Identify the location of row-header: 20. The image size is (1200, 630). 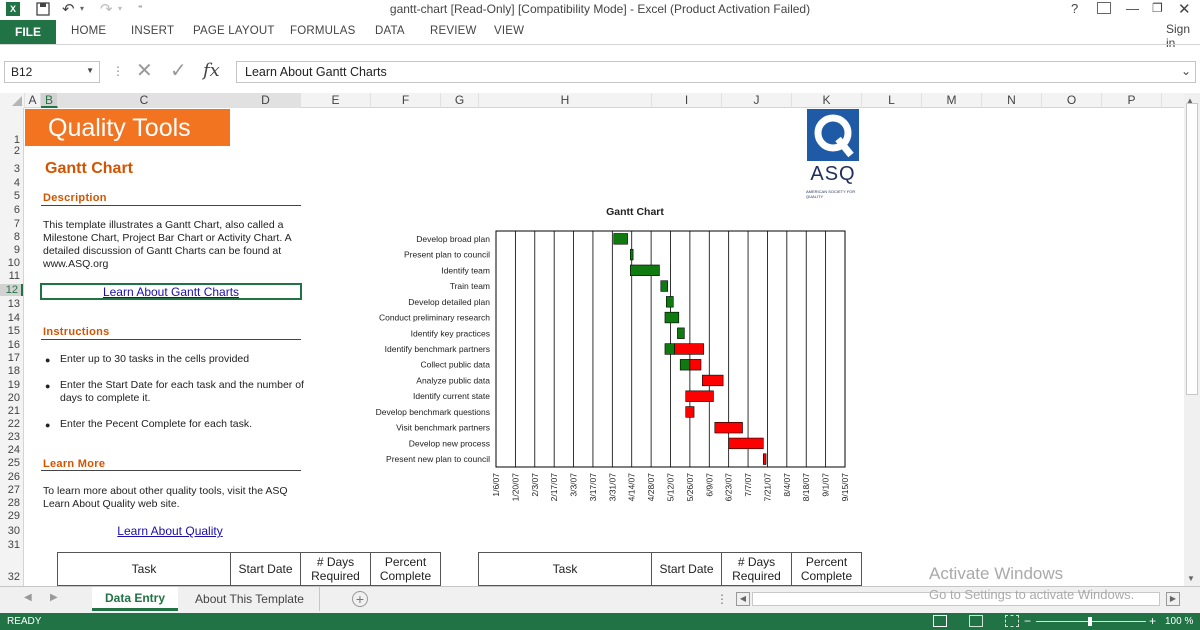
(11, 398).